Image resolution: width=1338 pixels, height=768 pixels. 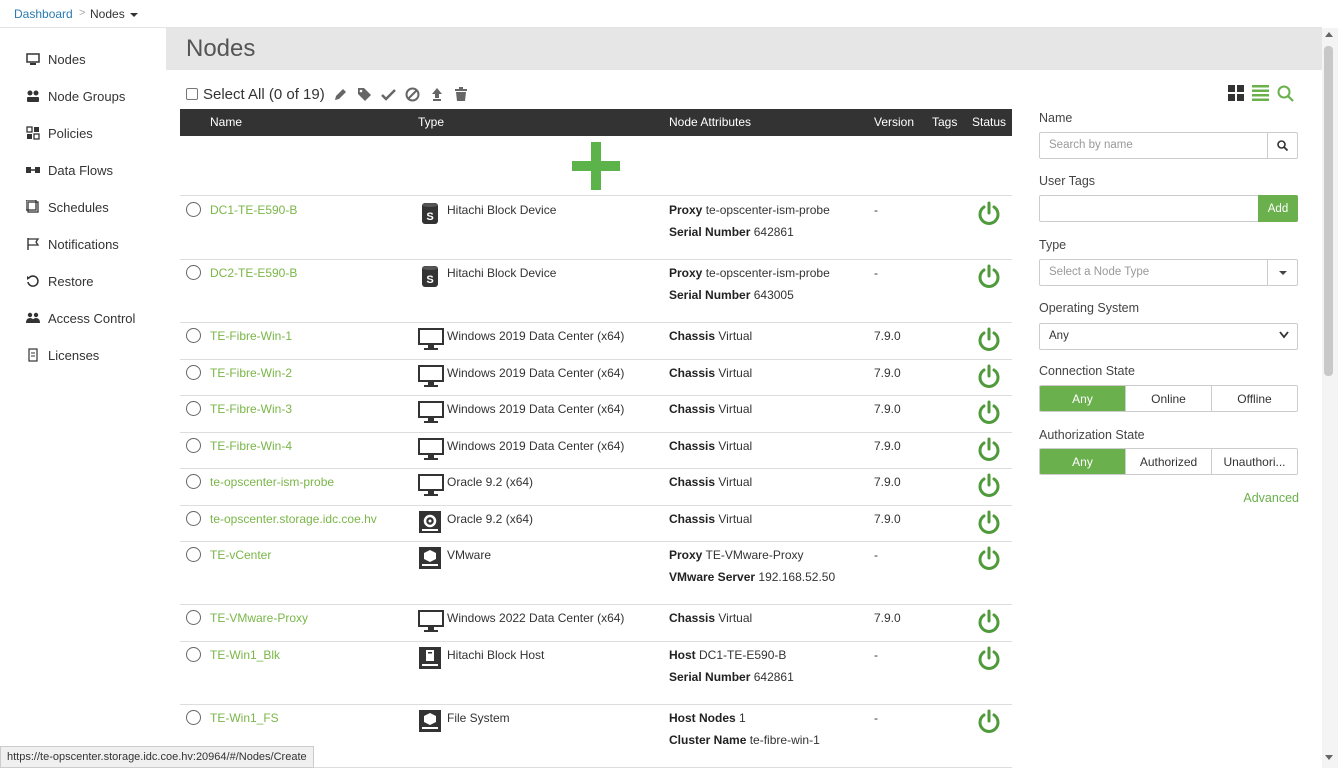 What do you see at coordinates (752, 577) in the screenshot?
I see `node-attribute: VMware Server 192.168.52.50` at bounding box center [752, 577].